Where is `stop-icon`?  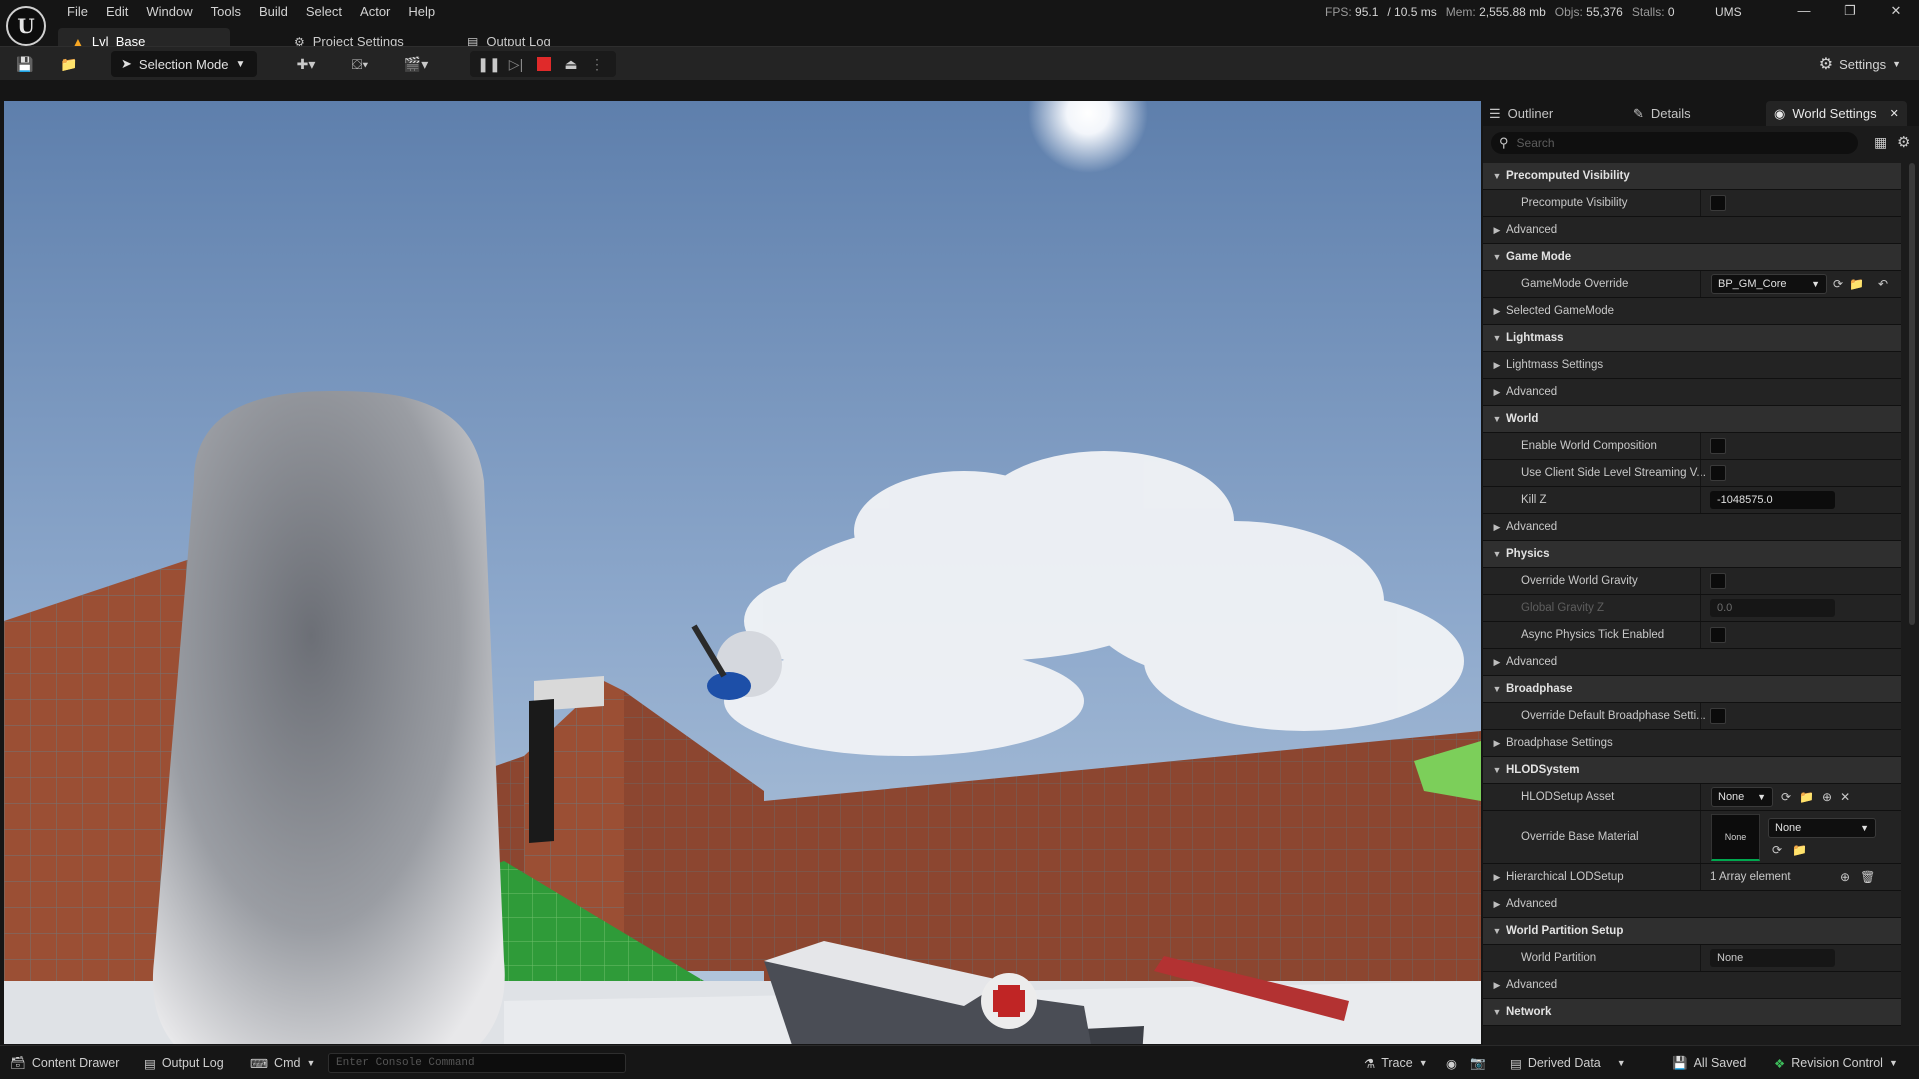
stop-icon is located at coordinates (544, 64).